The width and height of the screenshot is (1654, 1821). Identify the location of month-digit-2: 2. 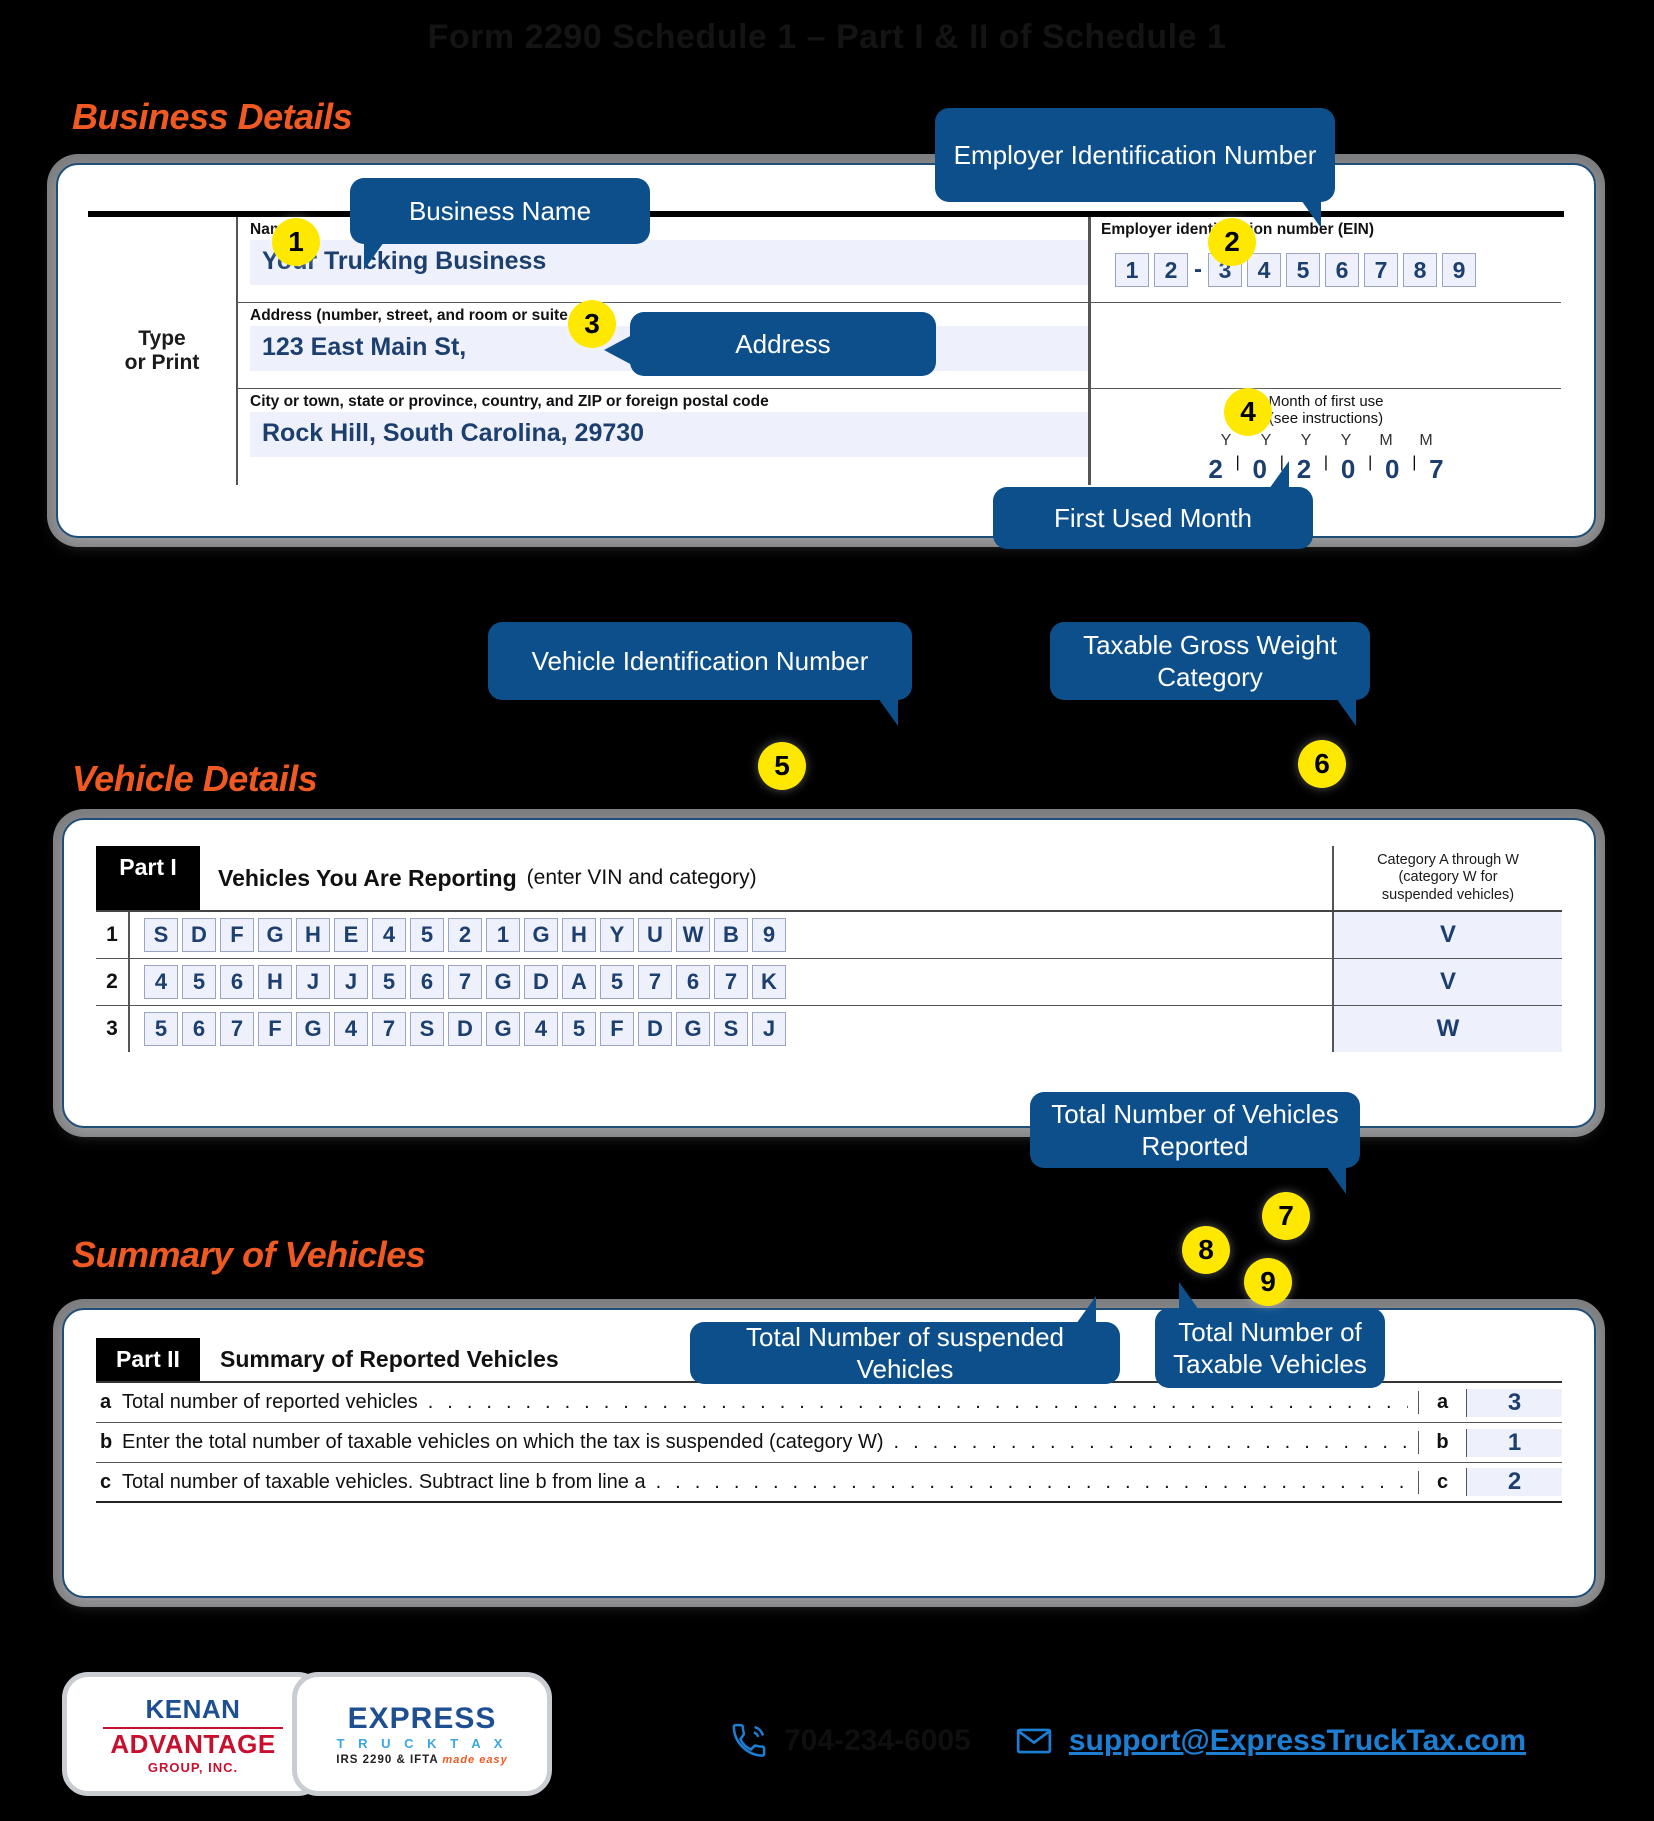
(1304, 469).